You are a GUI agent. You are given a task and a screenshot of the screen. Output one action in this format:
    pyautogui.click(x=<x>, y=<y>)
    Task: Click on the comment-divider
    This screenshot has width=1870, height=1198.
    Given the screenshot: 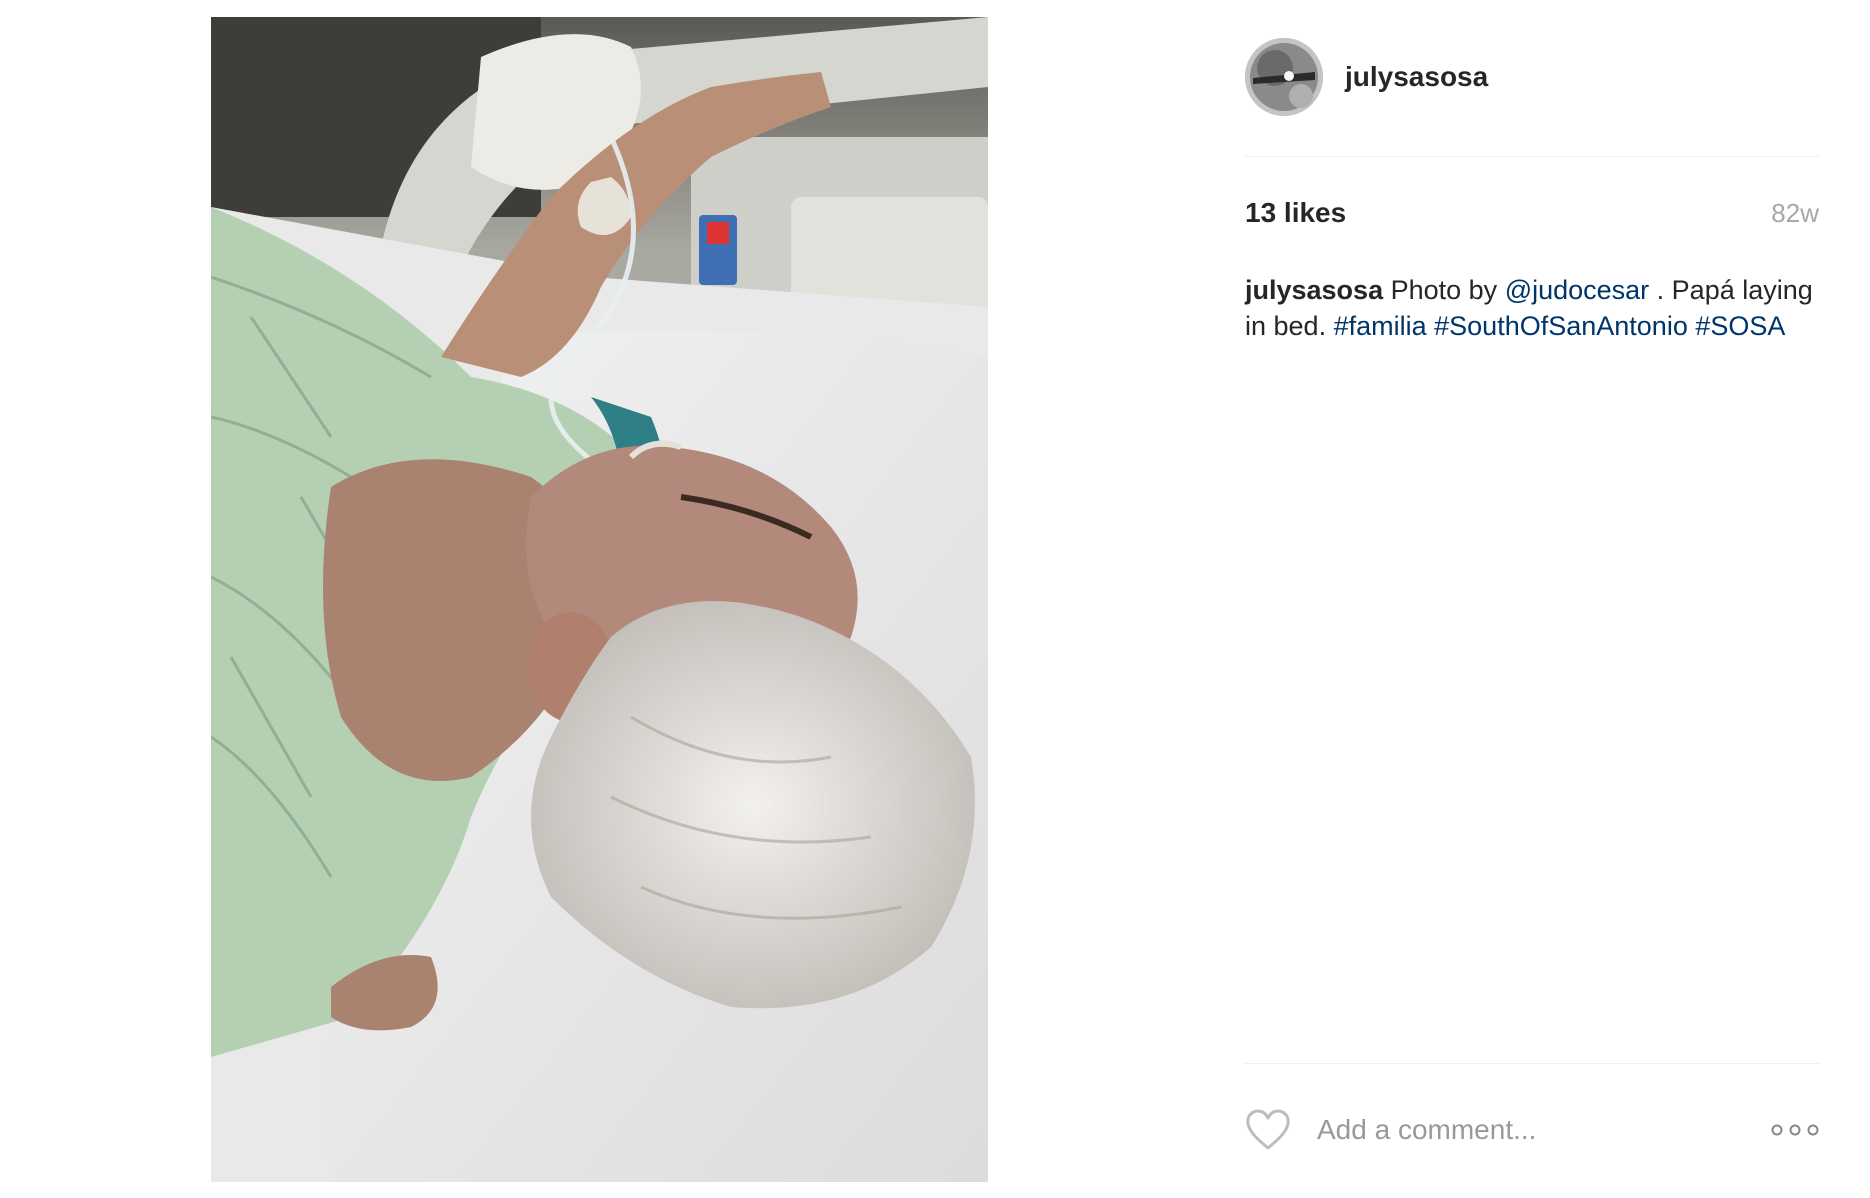 What is the action you would take?
    pyautogui.click(x=1532, y=1063)
    